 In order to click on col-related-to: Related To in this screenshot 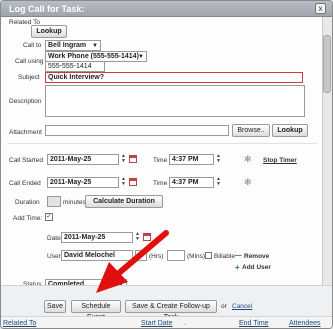, I will do `click(19, 323)`.